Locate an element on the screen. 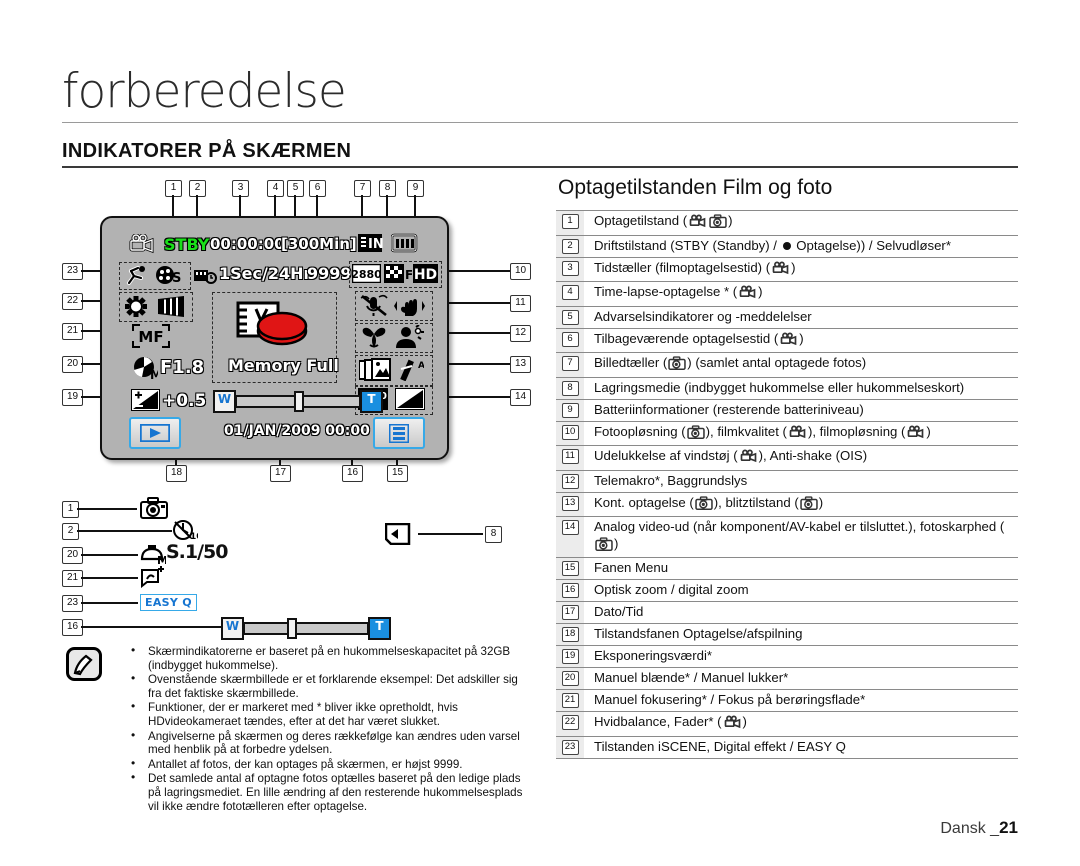  play-tab-button is located at coordinates (155, 433).